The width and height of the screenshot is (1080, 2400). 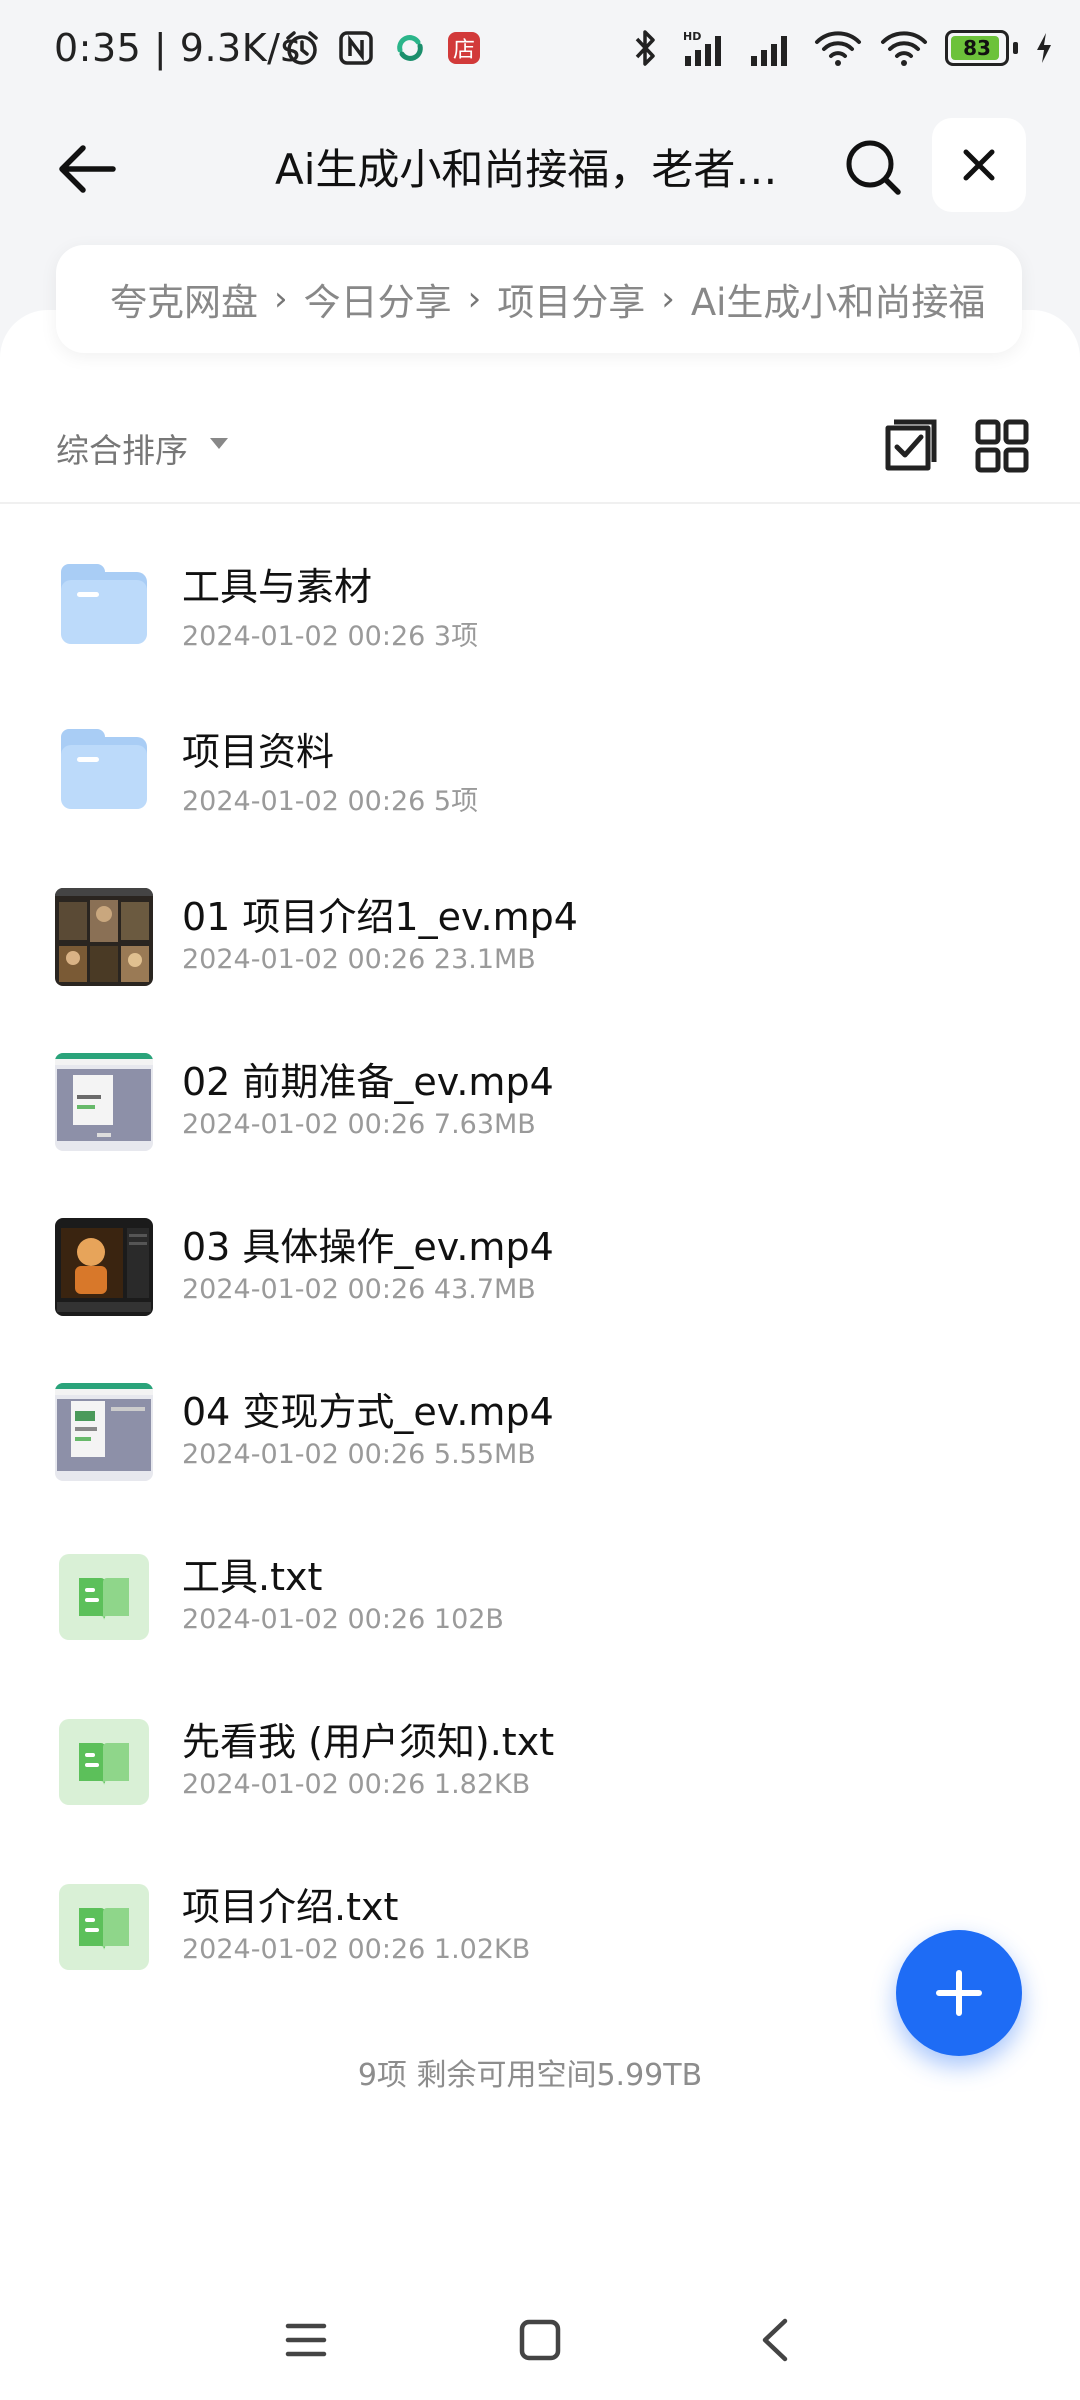 I want to click on list-item: 02 前期准备_ev.mp4 2024-01-02 00:26 7.63MB, so click(x=540, y=1089).